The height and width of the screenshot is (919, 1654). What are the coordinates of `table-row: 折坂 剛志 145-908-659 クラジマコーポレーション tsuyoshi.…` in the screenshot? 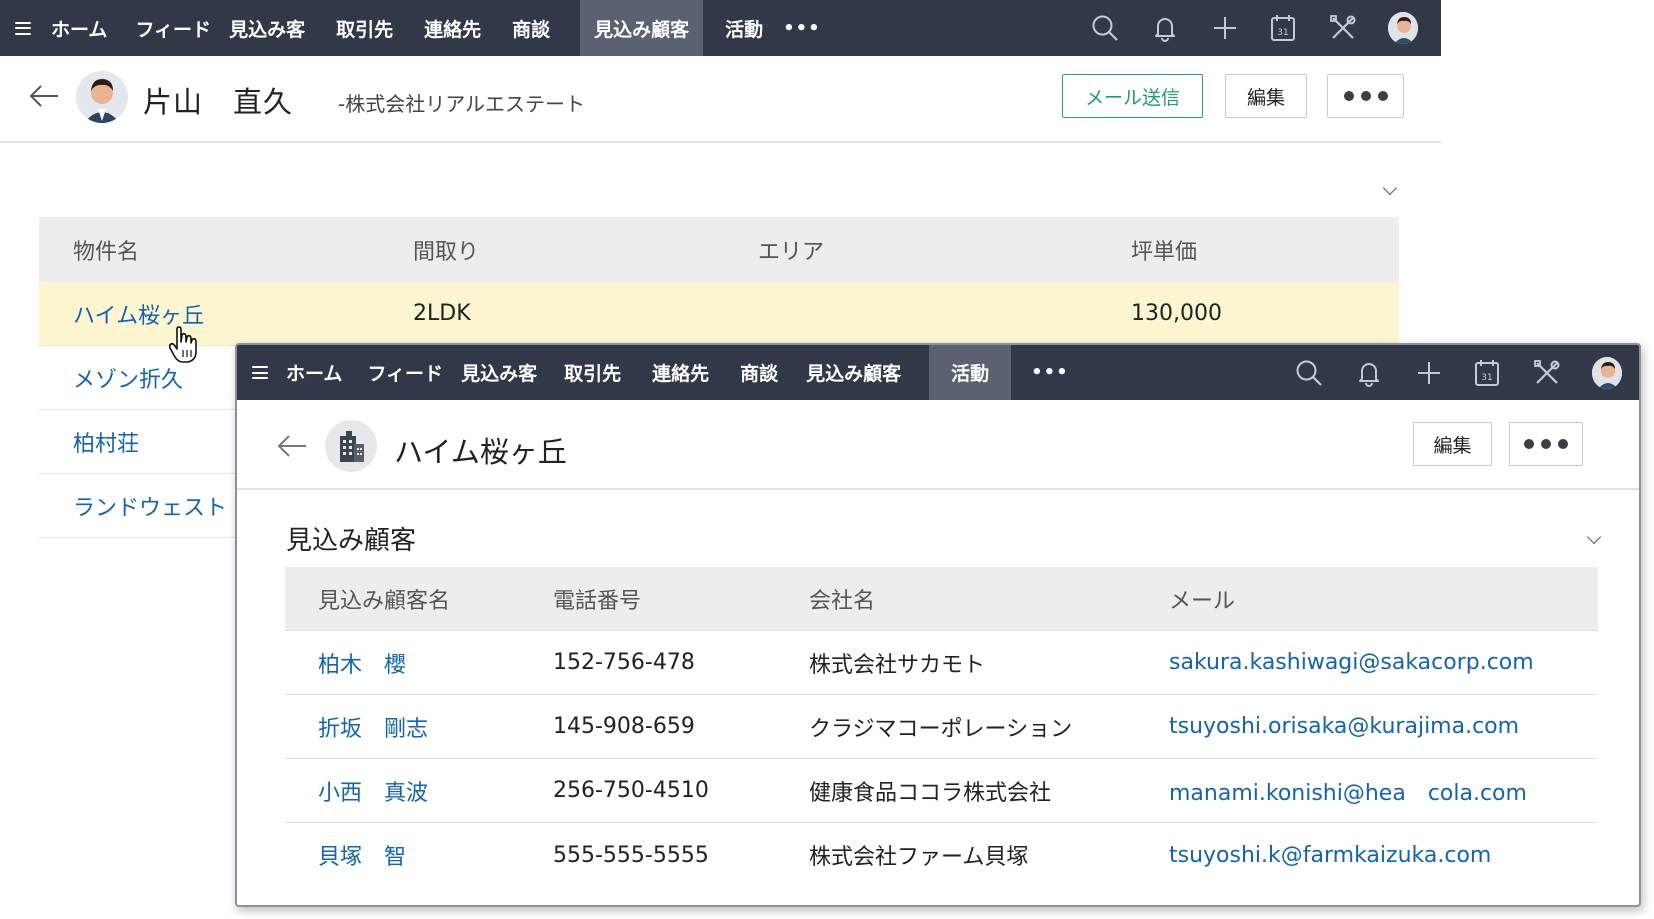 It's located at (941, 727).